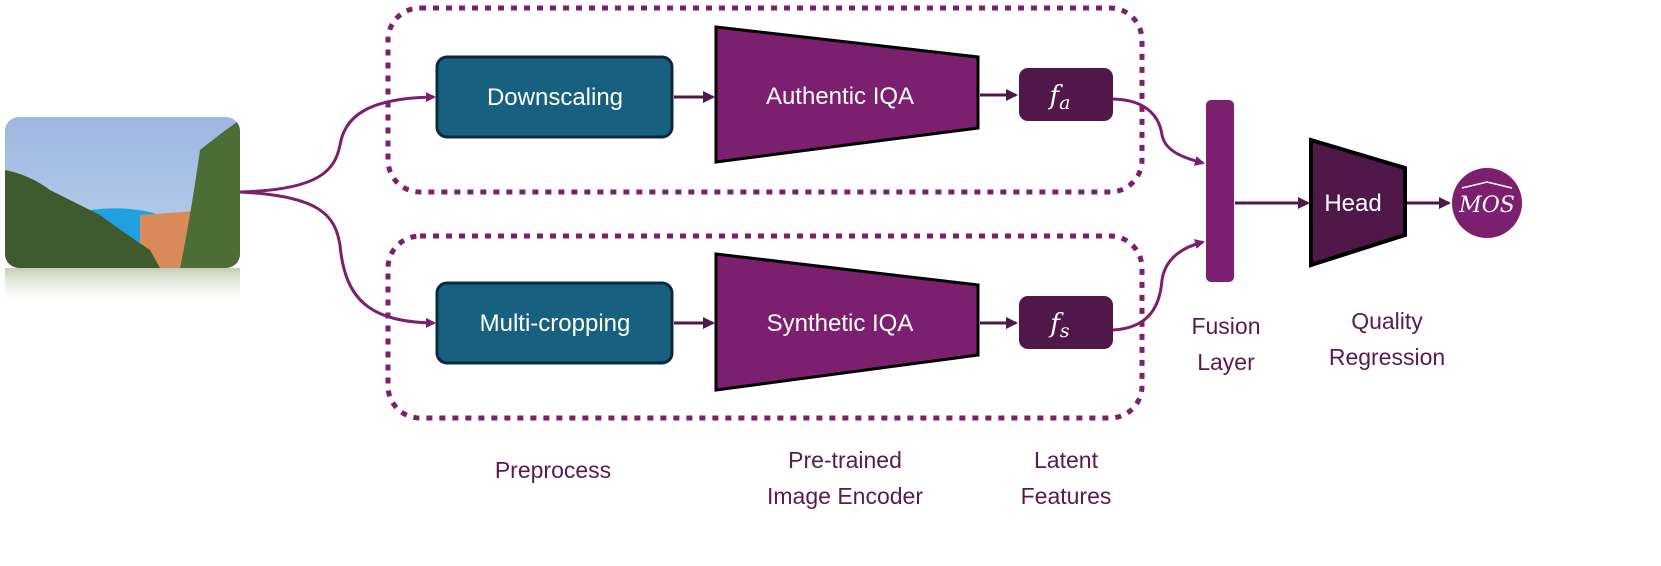 This screenshot has height=566, width=1661. I want to click on regression-label-line1: Quality, so click(1387, 321).